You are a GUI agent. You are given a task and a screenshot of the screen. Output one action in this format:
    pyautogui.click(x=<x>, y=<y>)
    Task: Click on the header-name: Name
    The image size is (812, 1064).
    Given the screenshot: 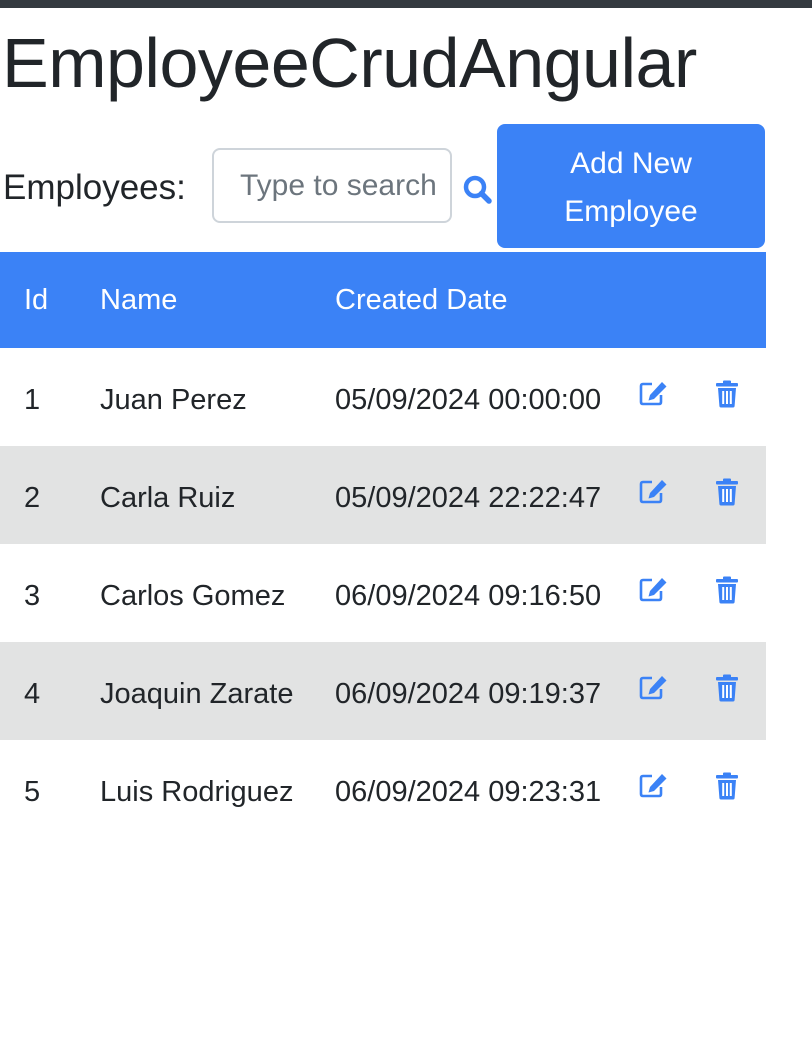 What is the action you would take?
    pyautogui.click(x=217, y=300)
    